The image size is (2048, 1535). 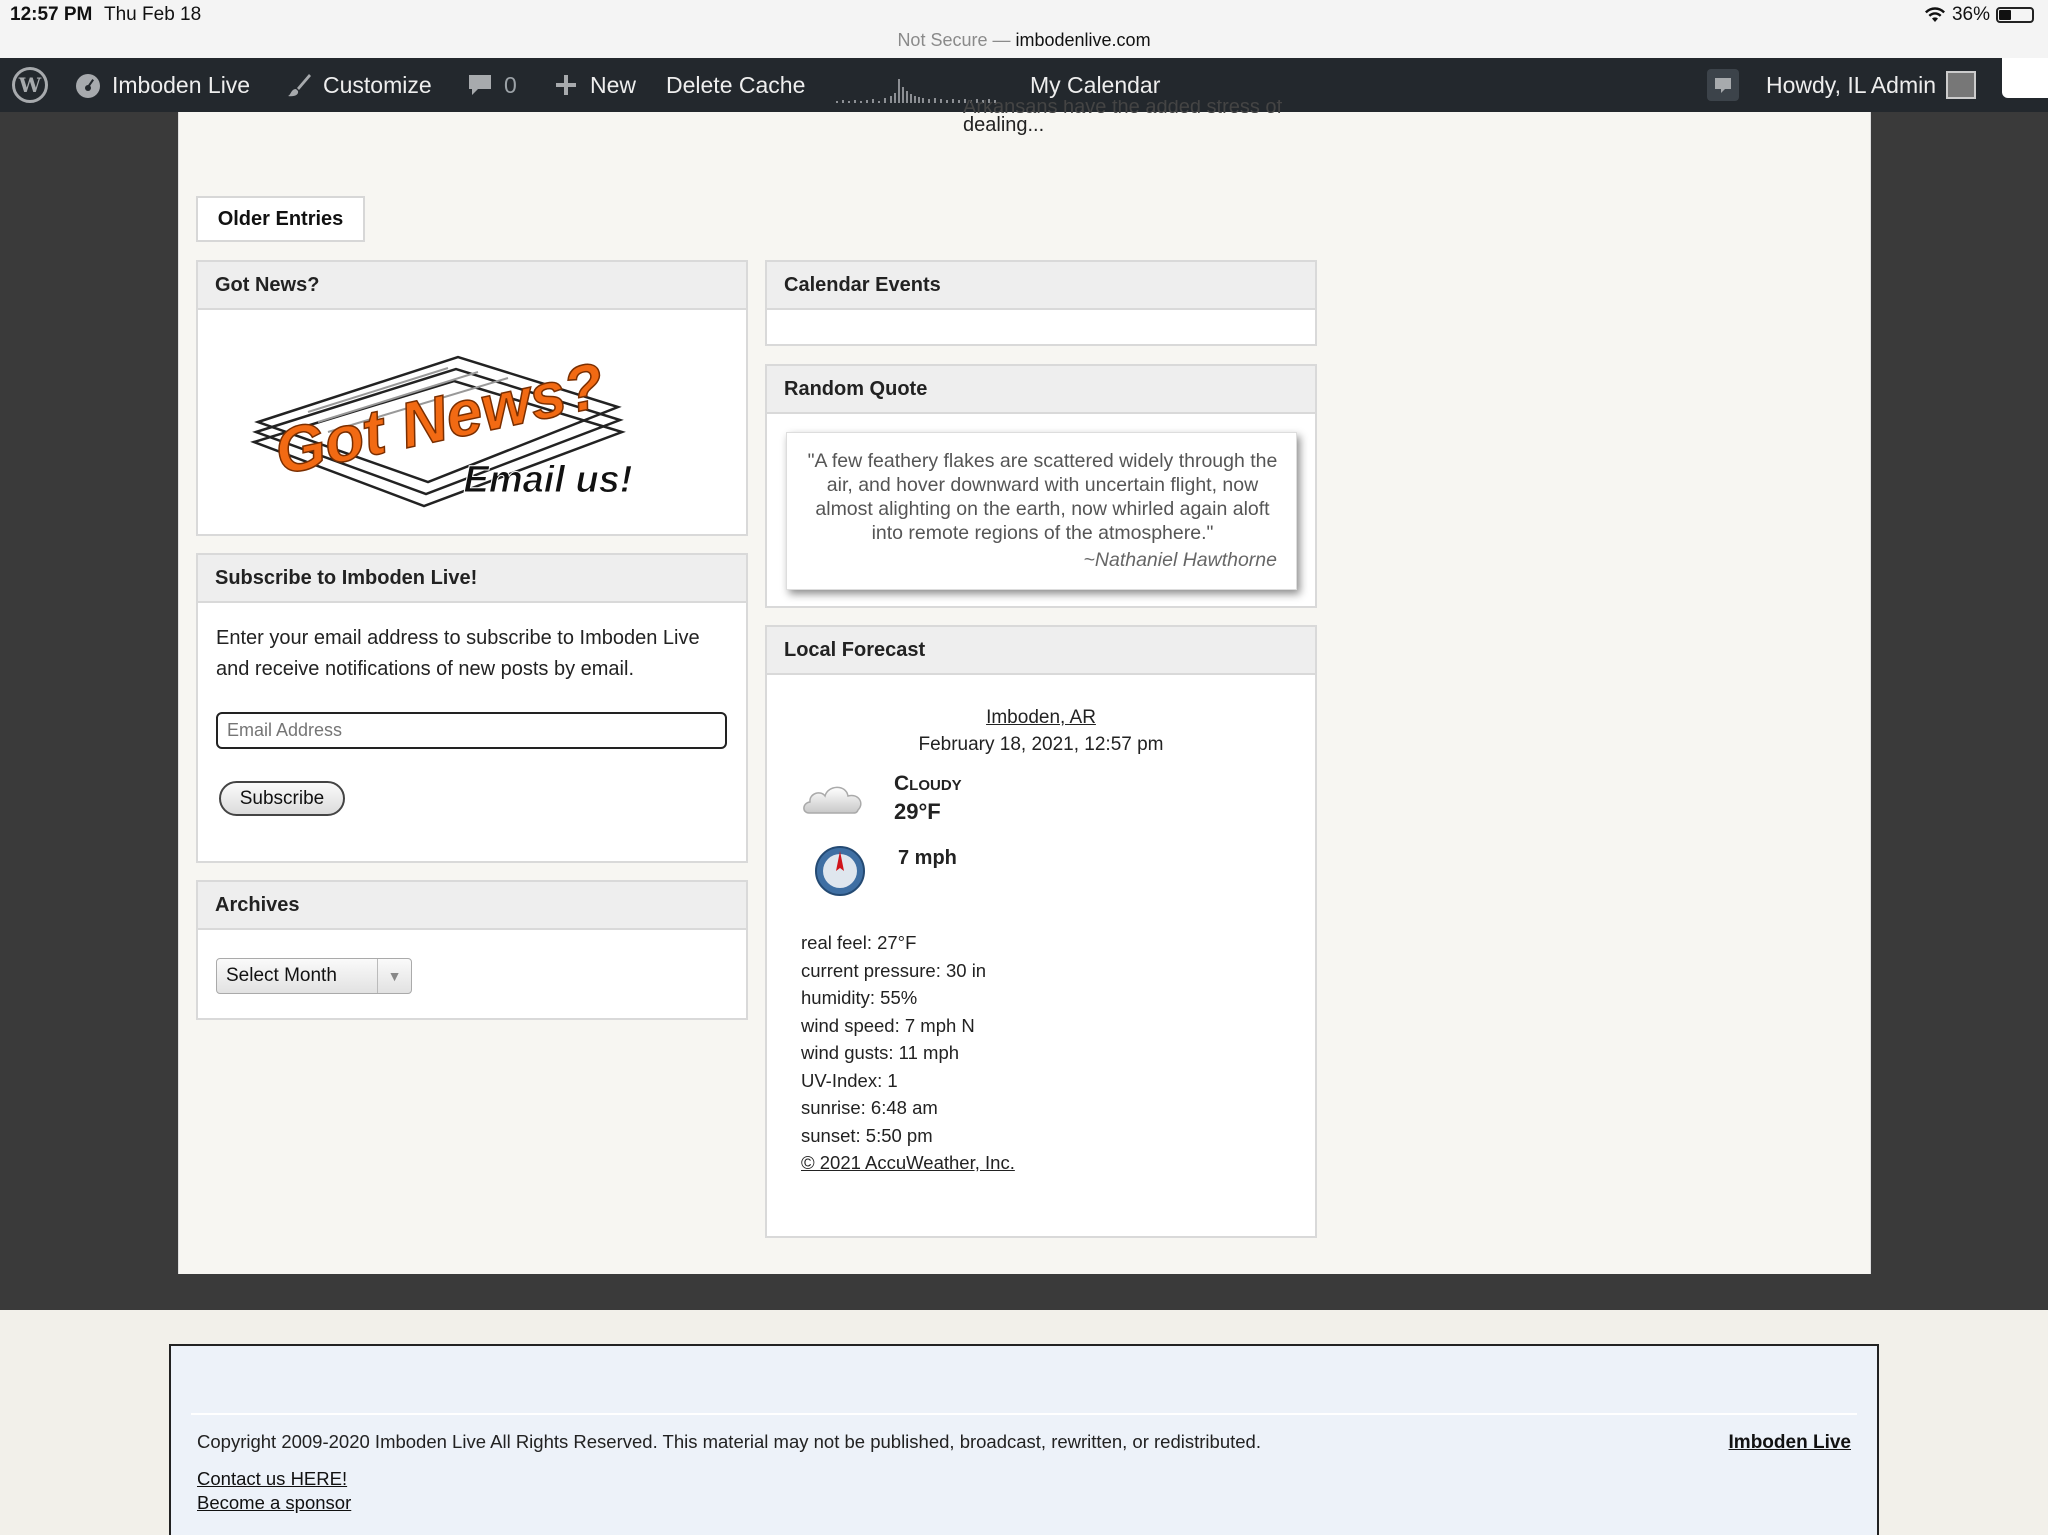 I want to click on forecast-detail-wind-speed: wind speed: 7 mph N, so click(x=888, y=1025).